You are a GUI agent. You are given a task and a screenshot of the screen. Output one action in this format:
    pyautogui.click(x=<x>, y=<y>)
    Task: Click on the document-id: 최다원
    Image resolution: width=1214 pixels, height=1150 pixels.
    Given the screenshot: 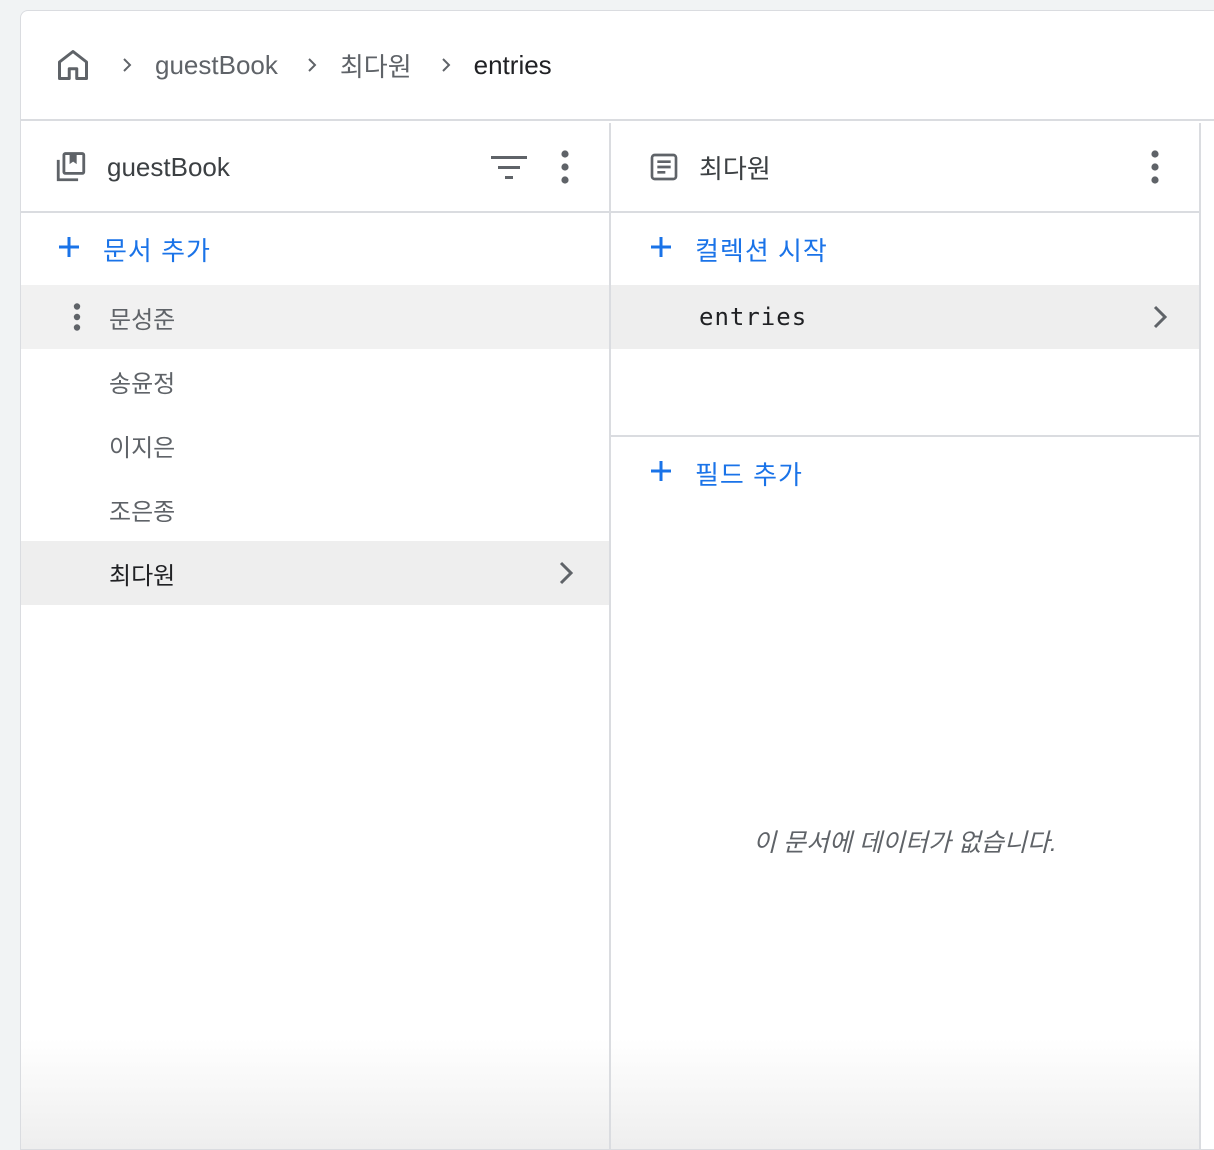 What is the action you would take?
    pyautogui.click(x=142, y=576)
    